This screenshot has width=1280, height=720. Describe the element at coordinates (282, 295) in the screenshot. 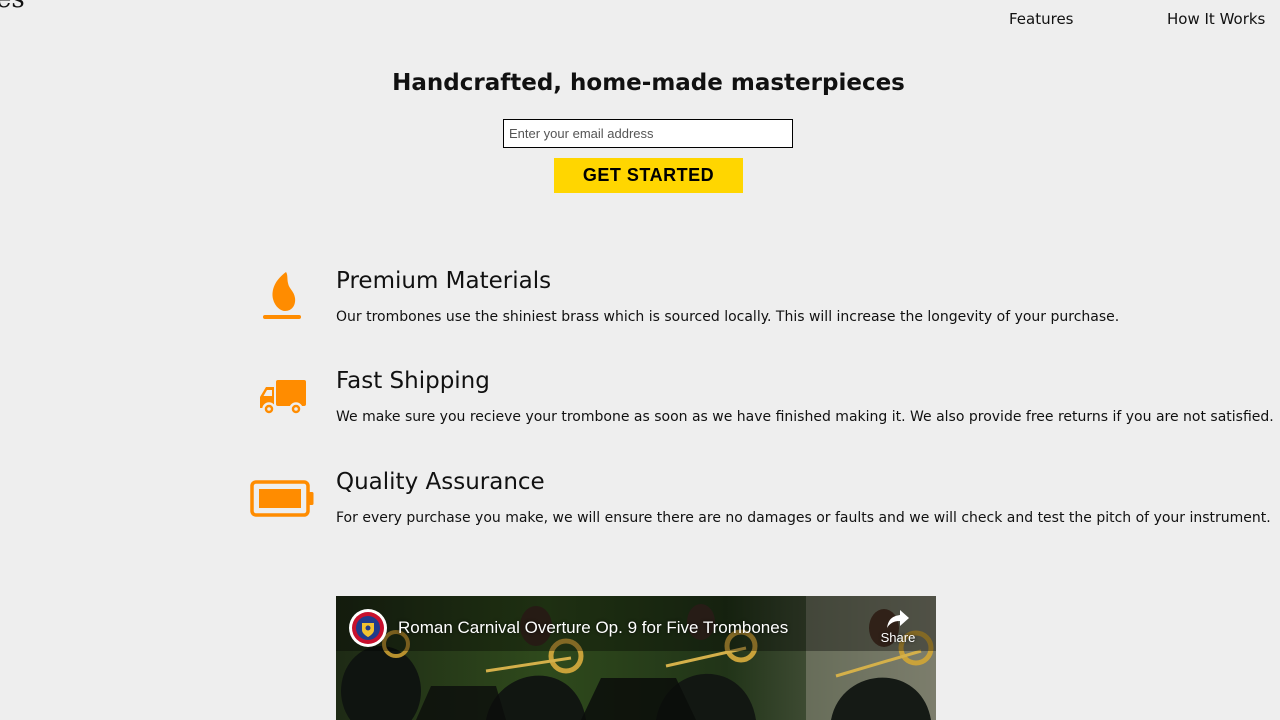

I see `flame-icon` at that location.